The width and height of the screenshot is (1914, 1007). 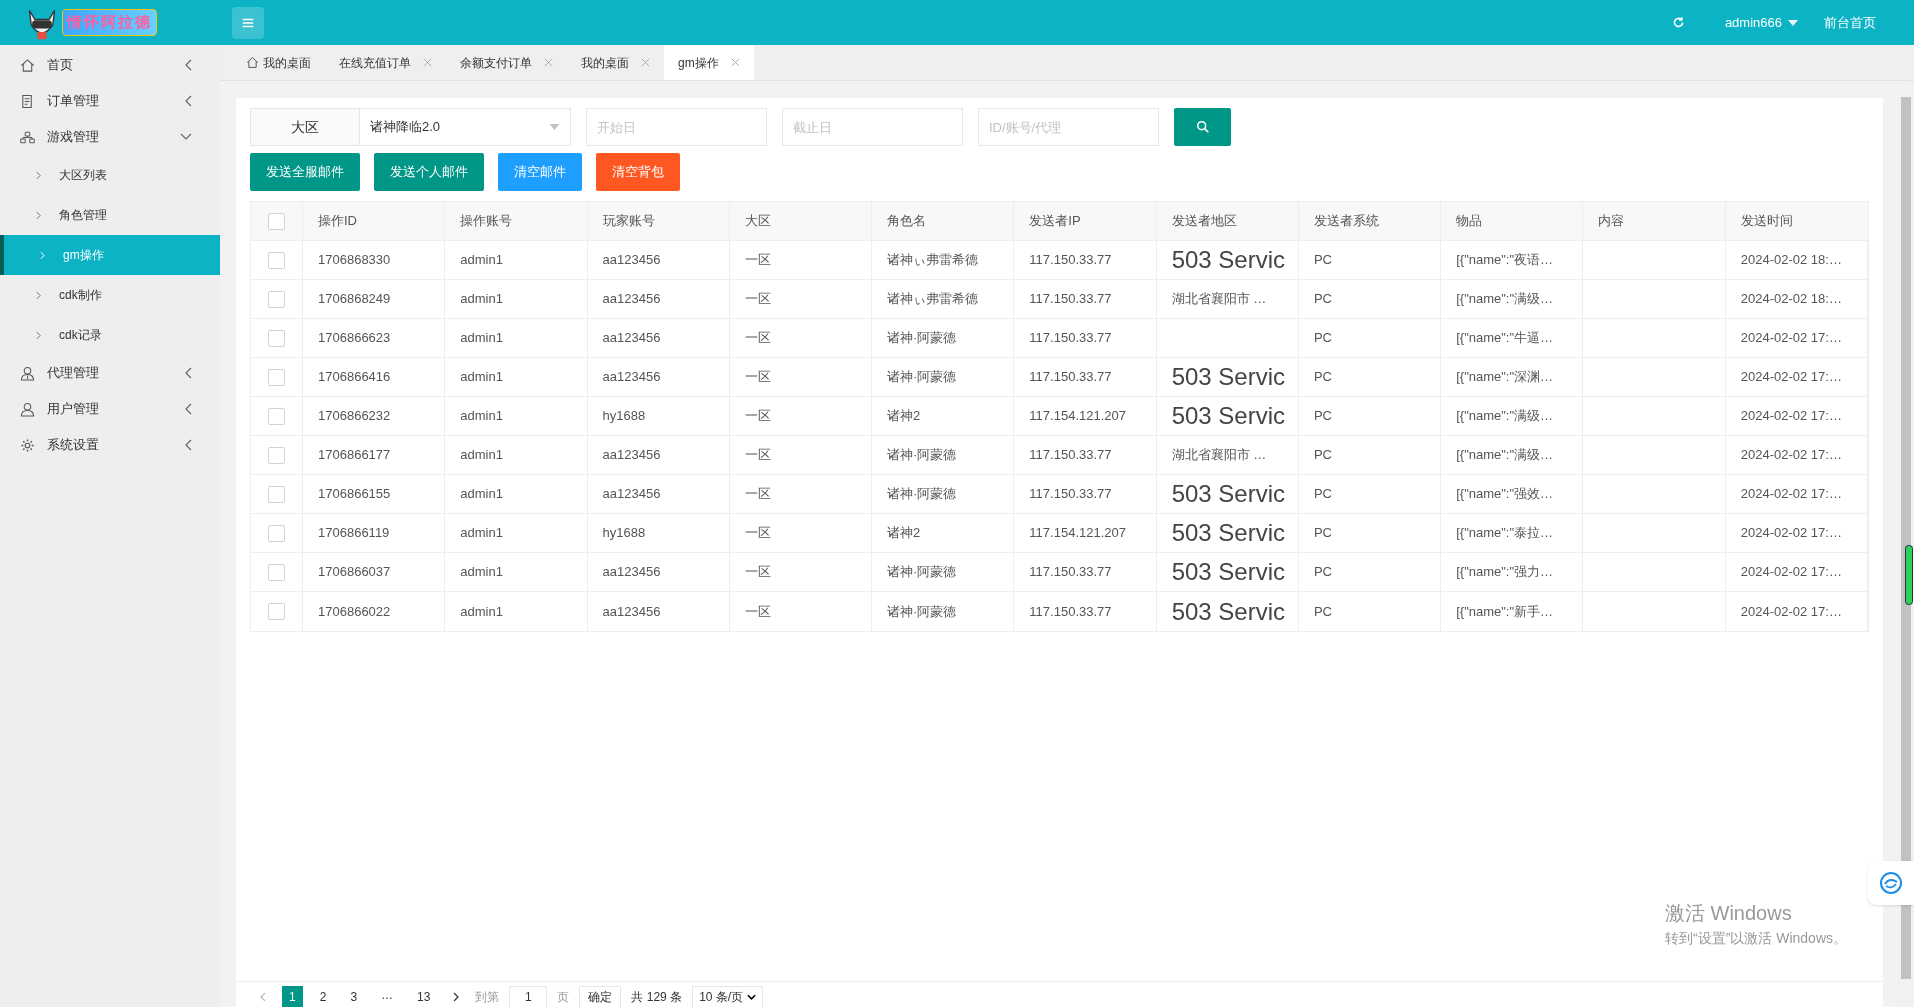 I want to click on search-button, so click(x=1202, y=127).